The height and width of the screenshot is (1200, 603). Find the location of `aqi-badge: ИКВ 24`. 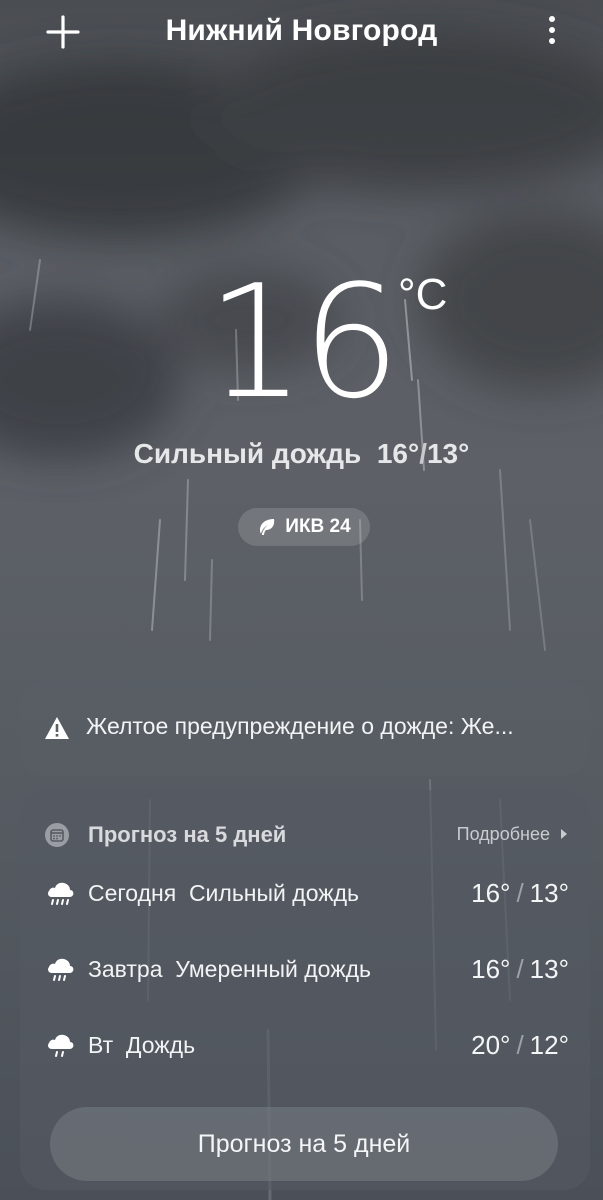

aqi-badge: ИКВ 24 is located at coordinates (304, 527).